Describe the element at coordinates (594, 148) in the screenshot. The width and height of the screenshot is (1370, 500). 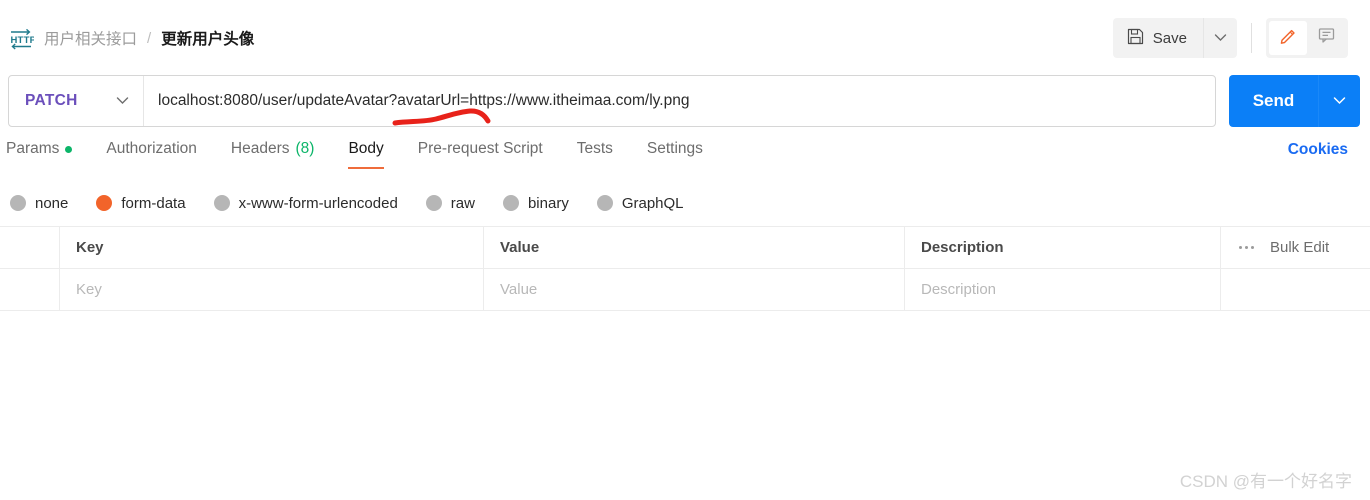
I see `tab-tests-label: Tests` at that location.